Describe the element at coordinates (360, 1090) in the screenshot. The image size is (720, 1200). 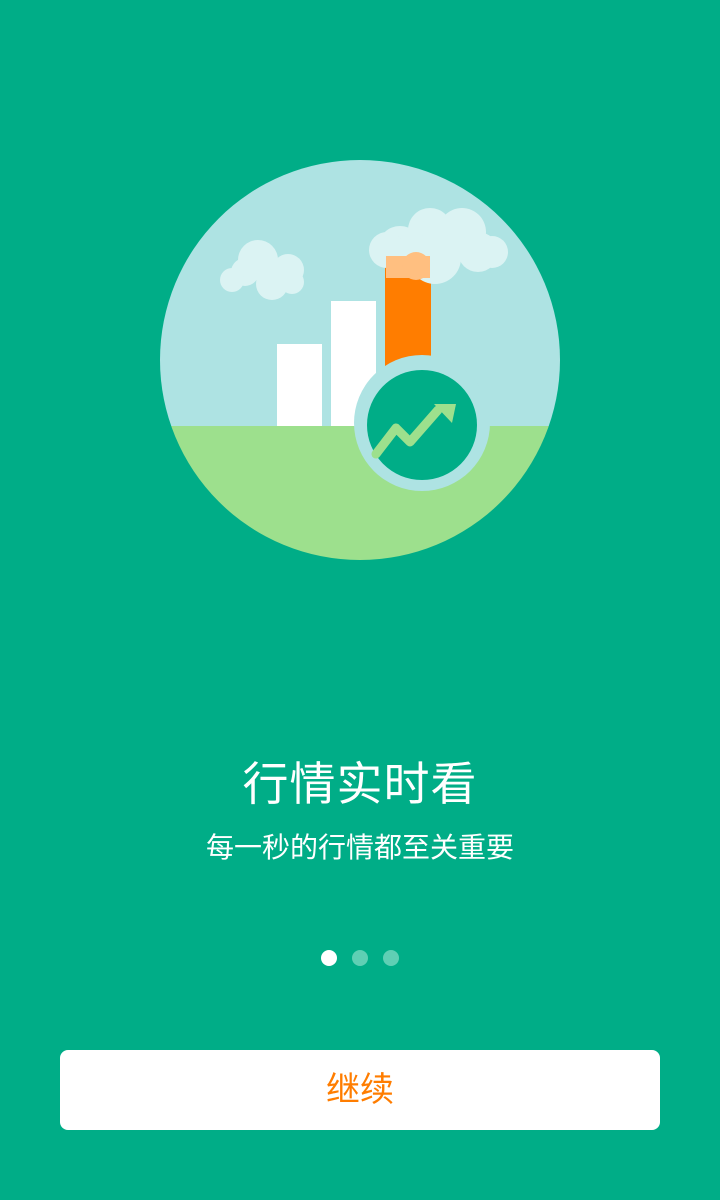
I see `continue-button: 继续` at that location.